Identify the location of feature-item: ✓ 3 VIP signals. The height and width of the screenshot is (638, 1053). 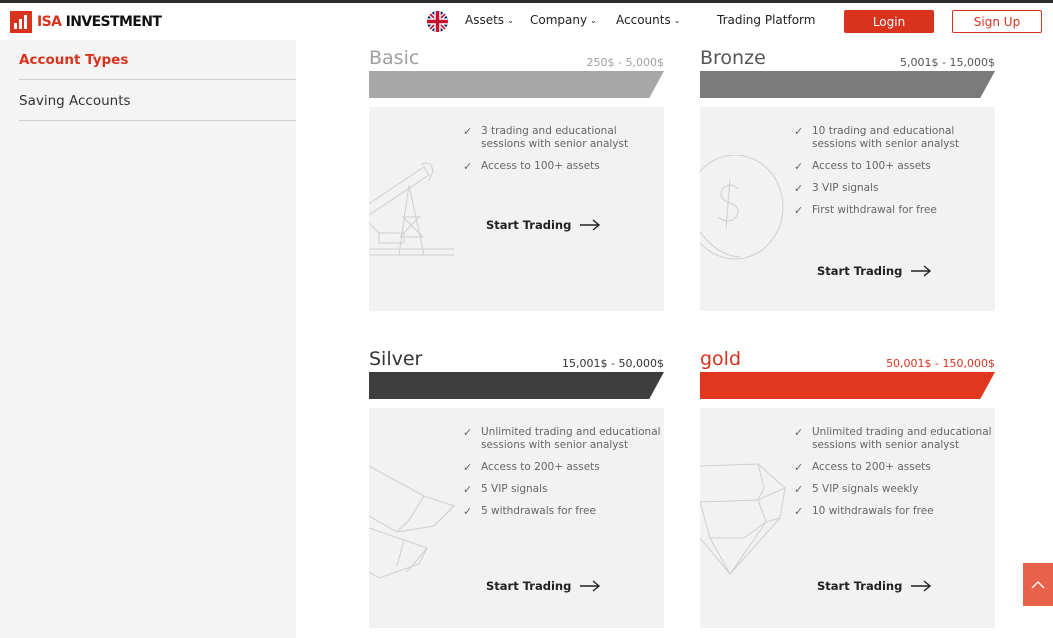
(836, 188).